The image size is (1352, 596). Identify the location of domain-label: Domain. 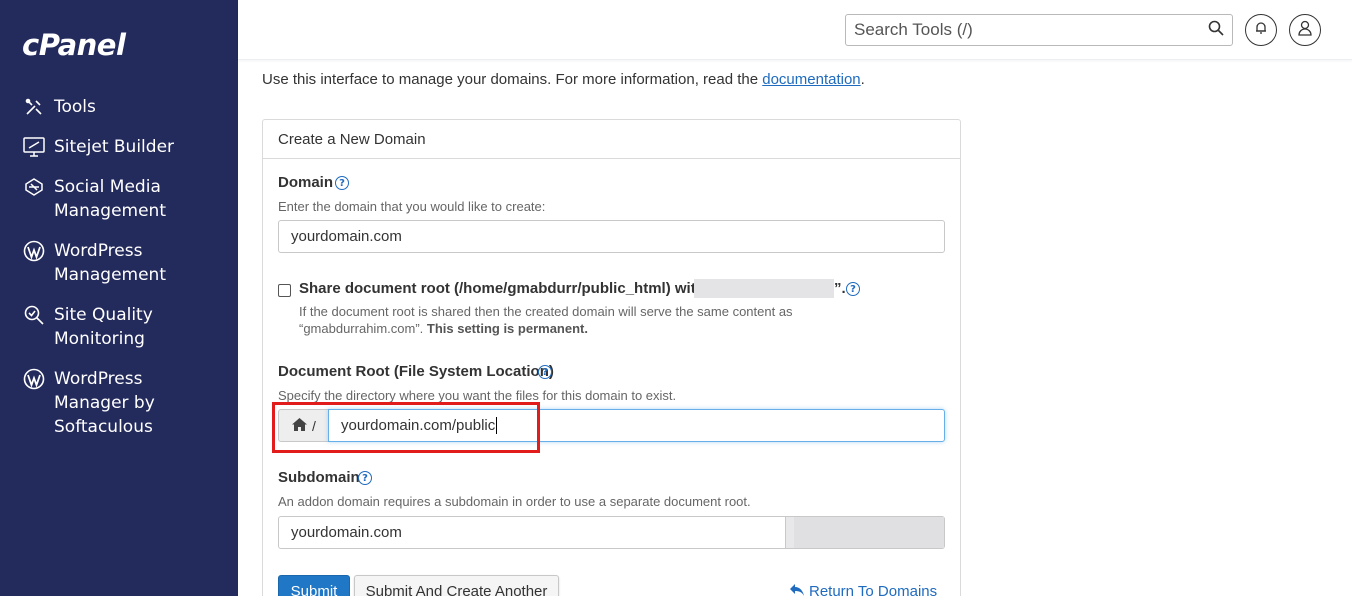
(306, 182).